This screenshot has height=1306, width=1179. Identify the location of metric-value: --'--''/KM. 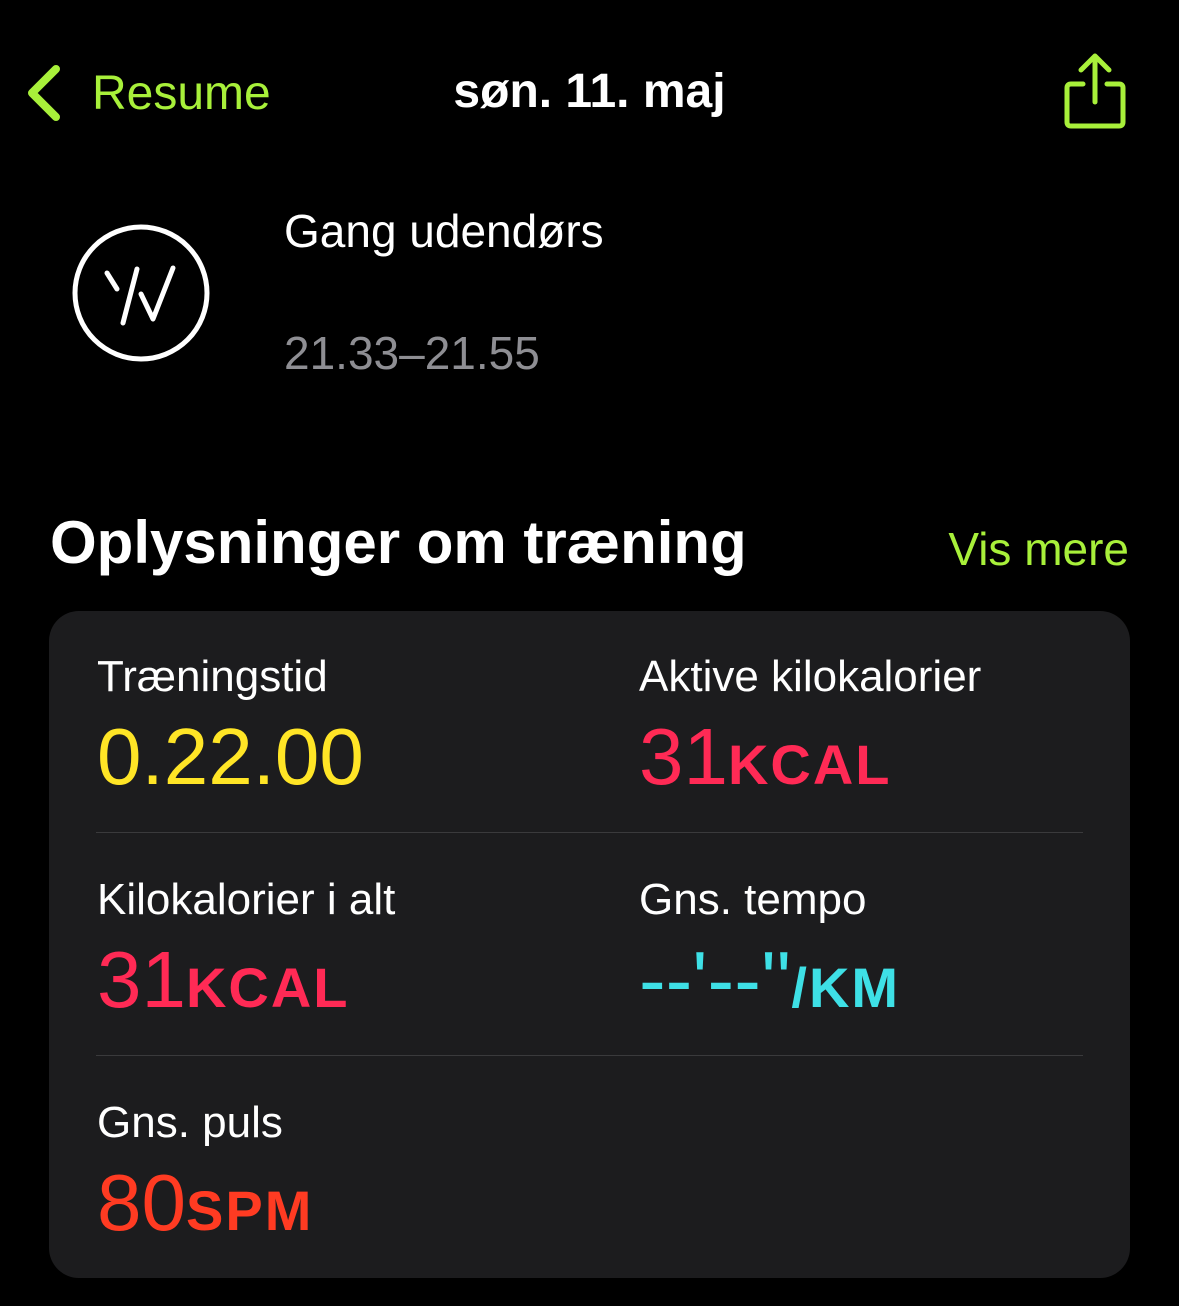
(879, 984).